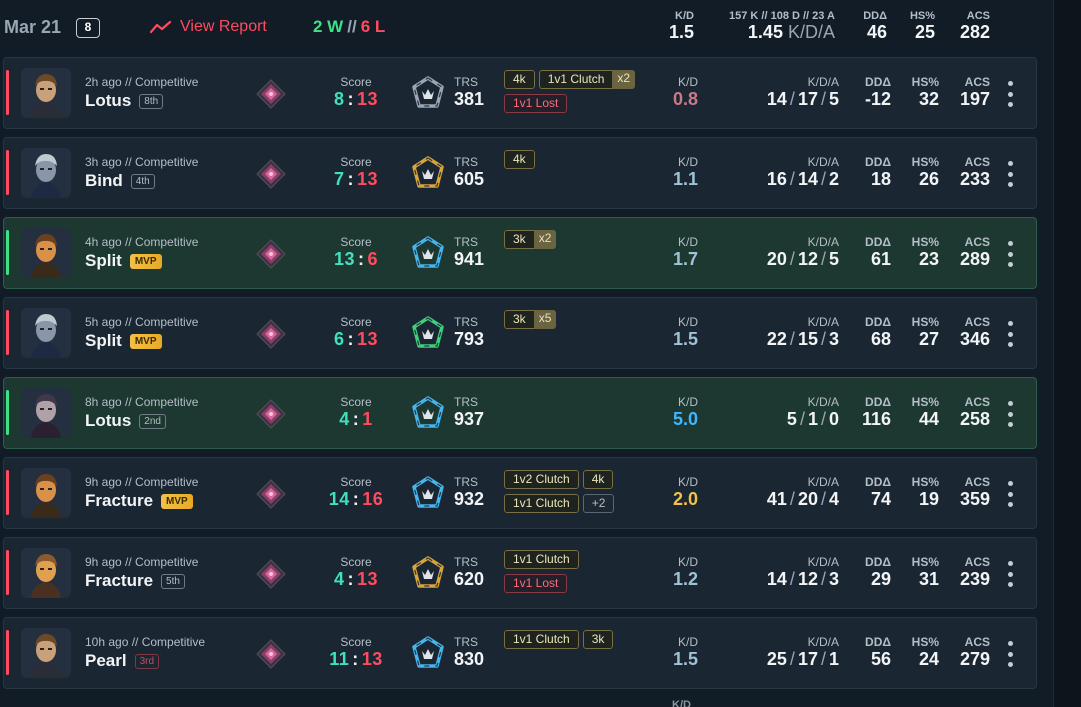  What do you see at coordinates (208, 27) in the screenshot?
I see `view-report-link: View Report` at bounding box center [208, 27].